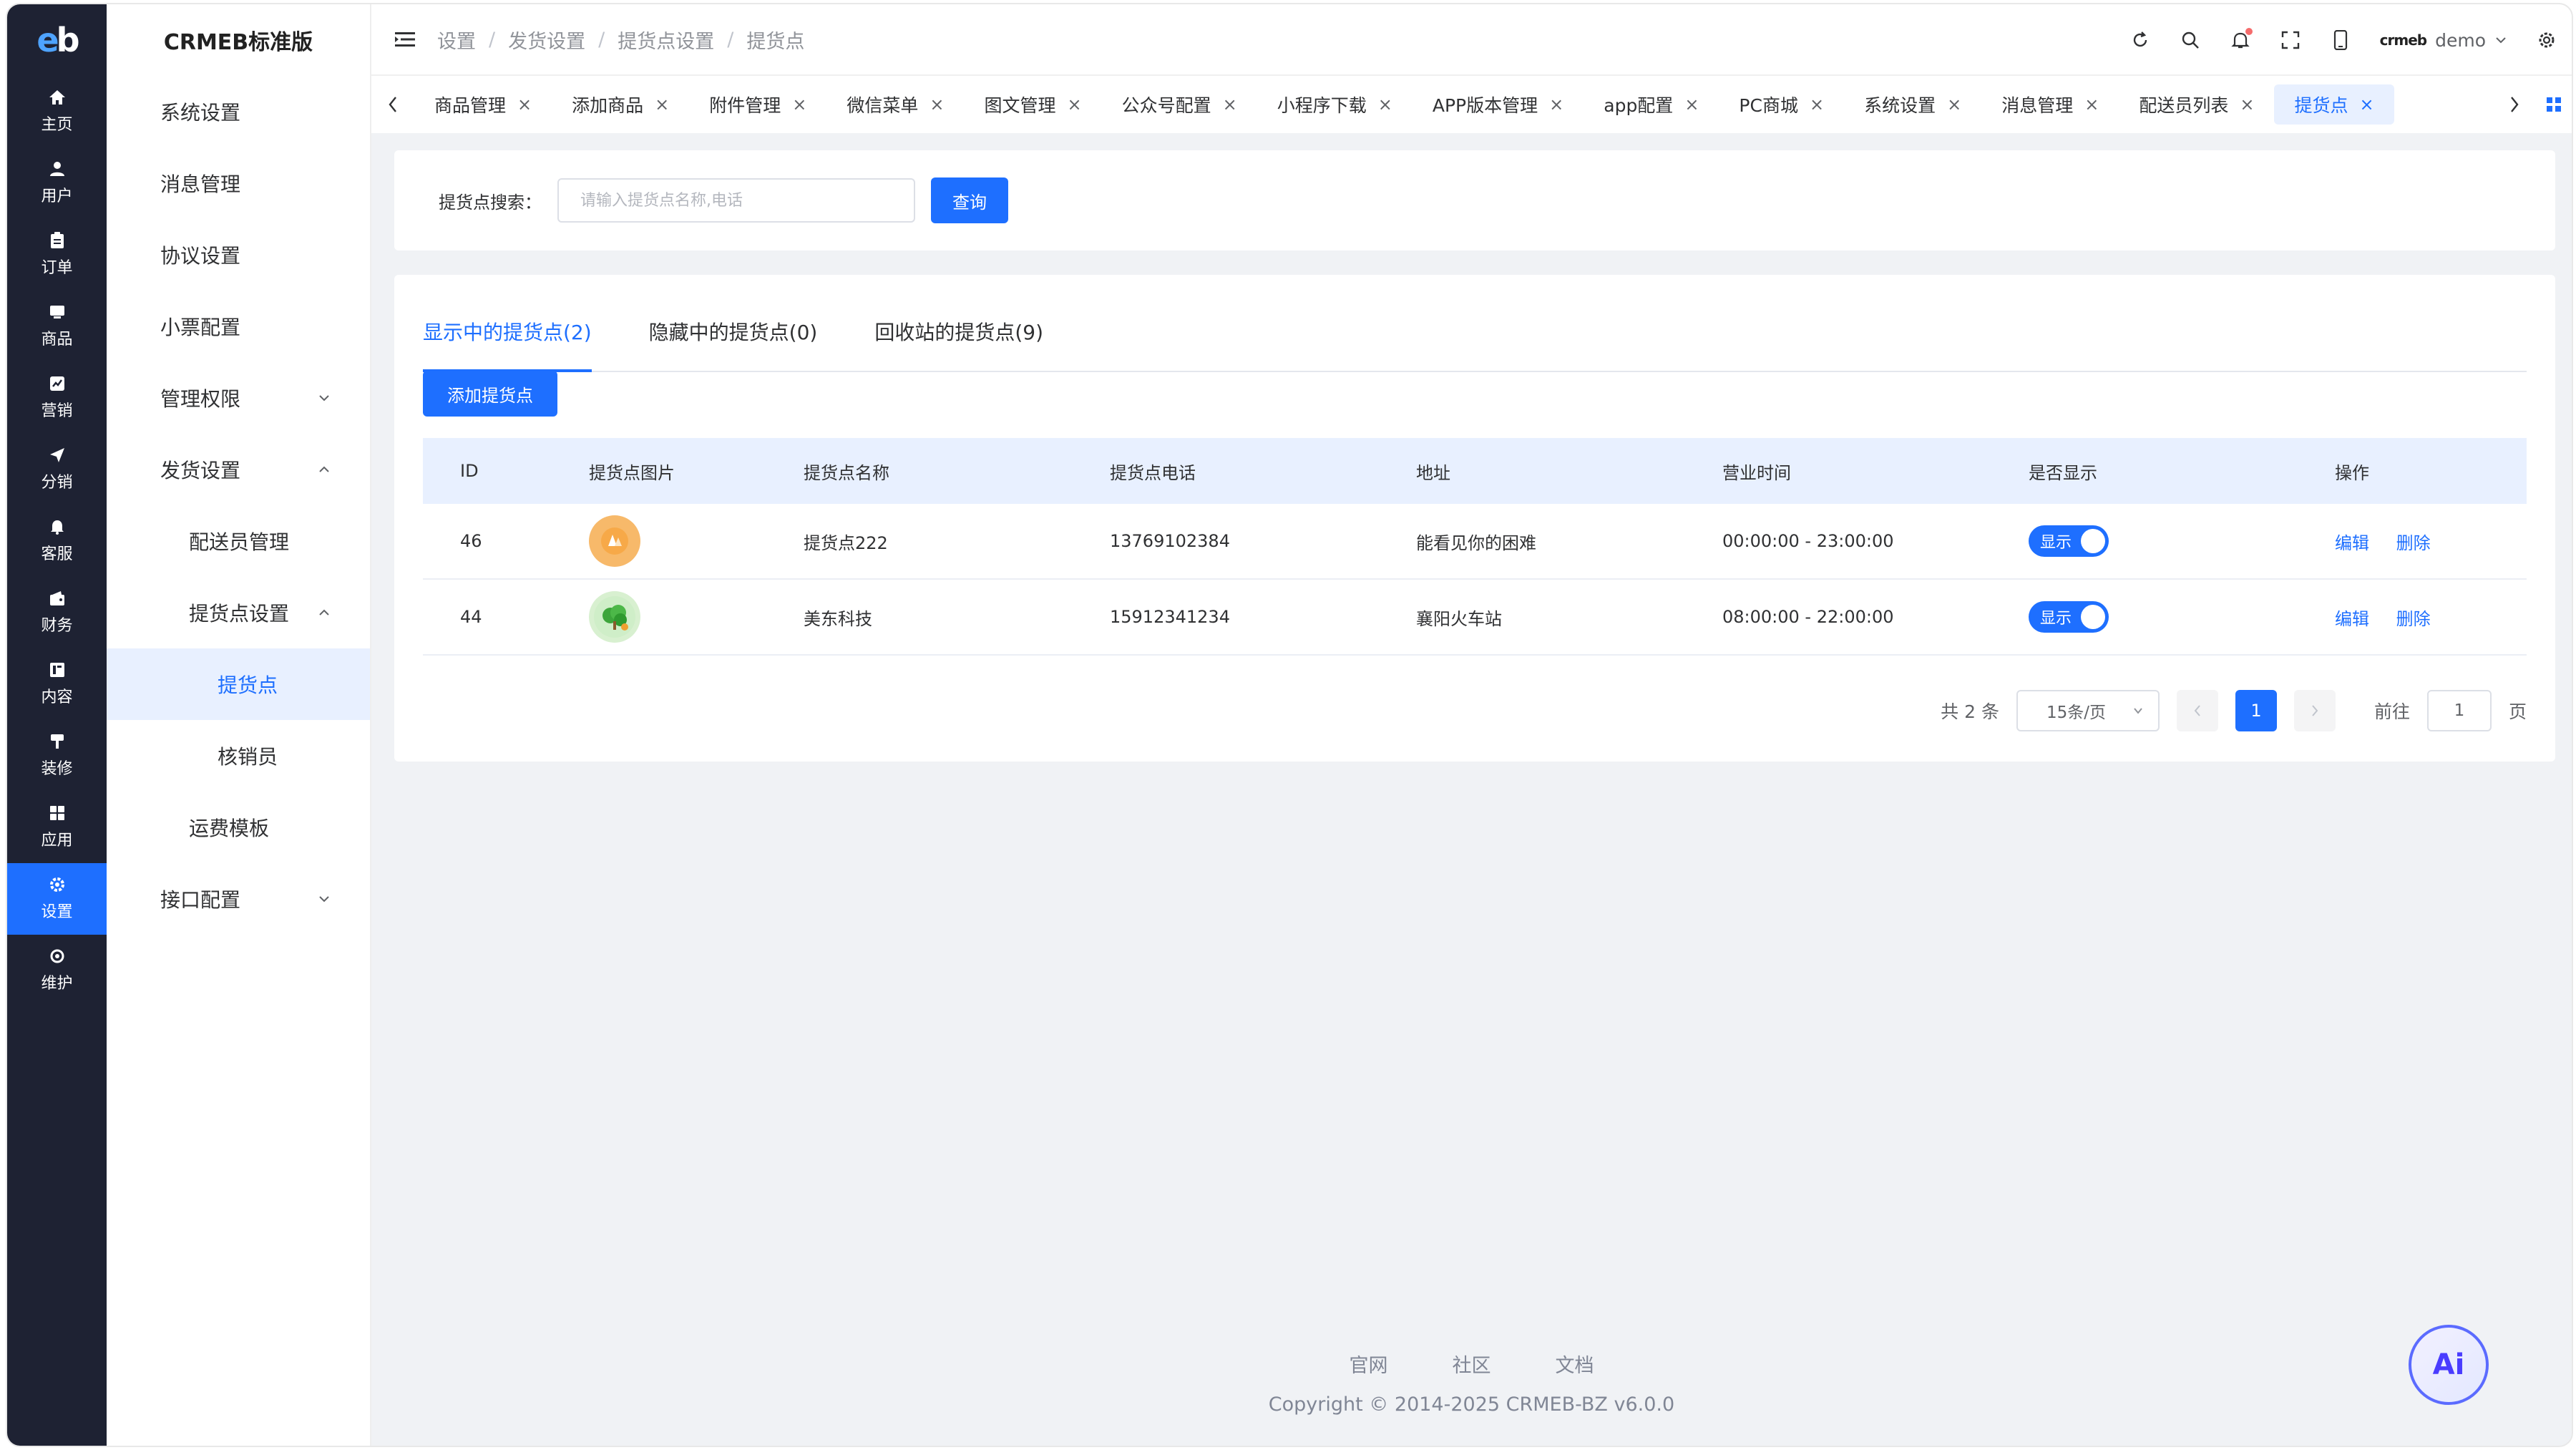 This screenshot has height=1450, width=2576. I want to click on page-tab-active: 提货点 ×, so click(2334, 104).